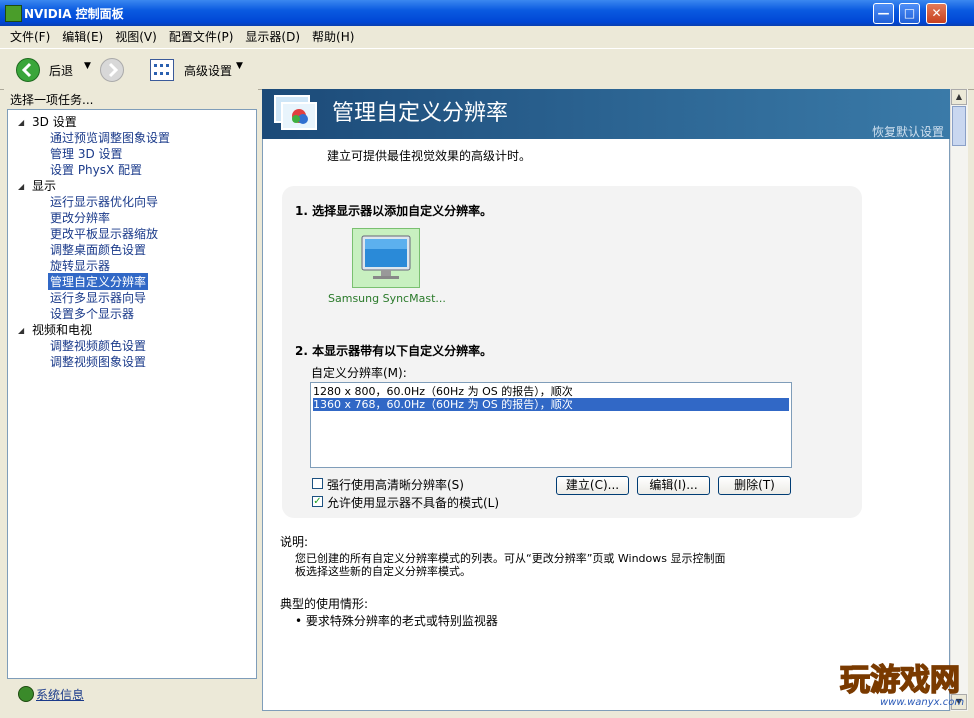 The width and height of the screenshot is (974, 718). I want to click on scroll-thumb, so click(959, 126).